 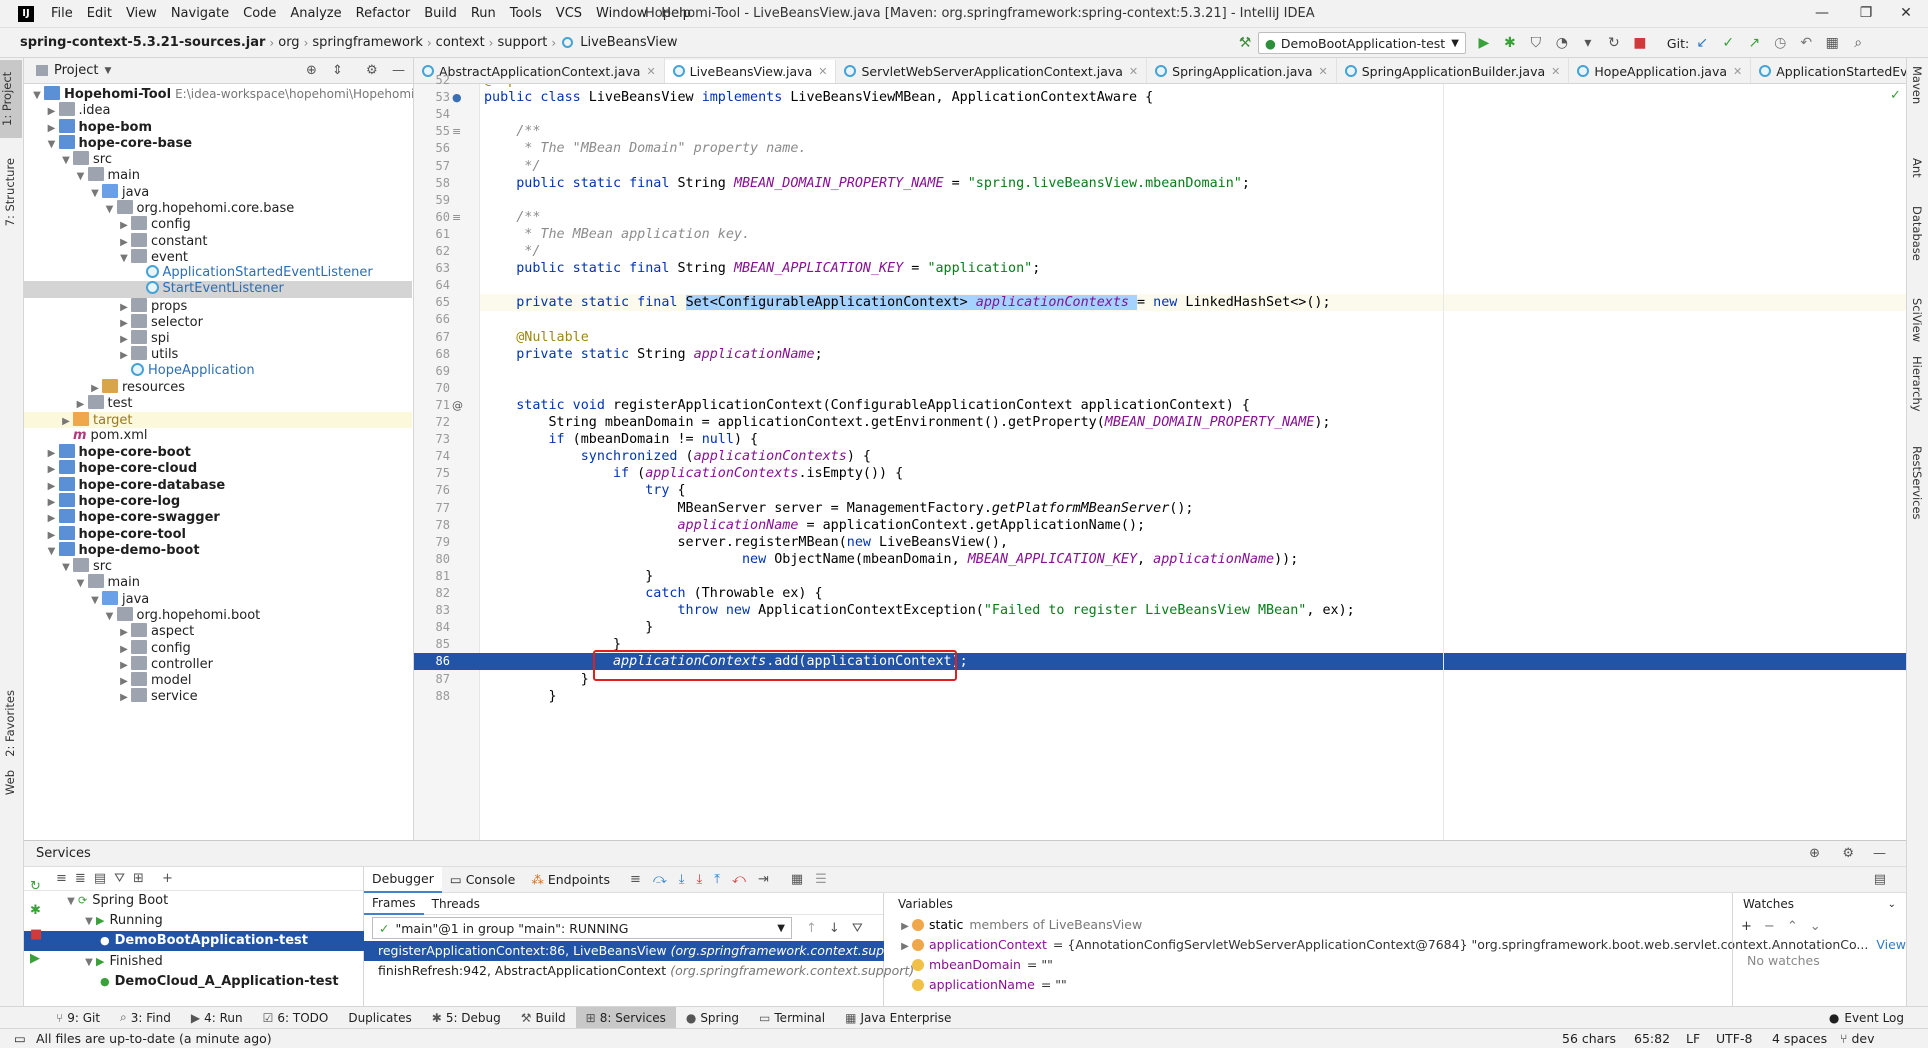 What do you see at coordinates (1702, 43) in the screenshot?
I see `git-update-icon: ↙` at bounding box center [1702, 43].